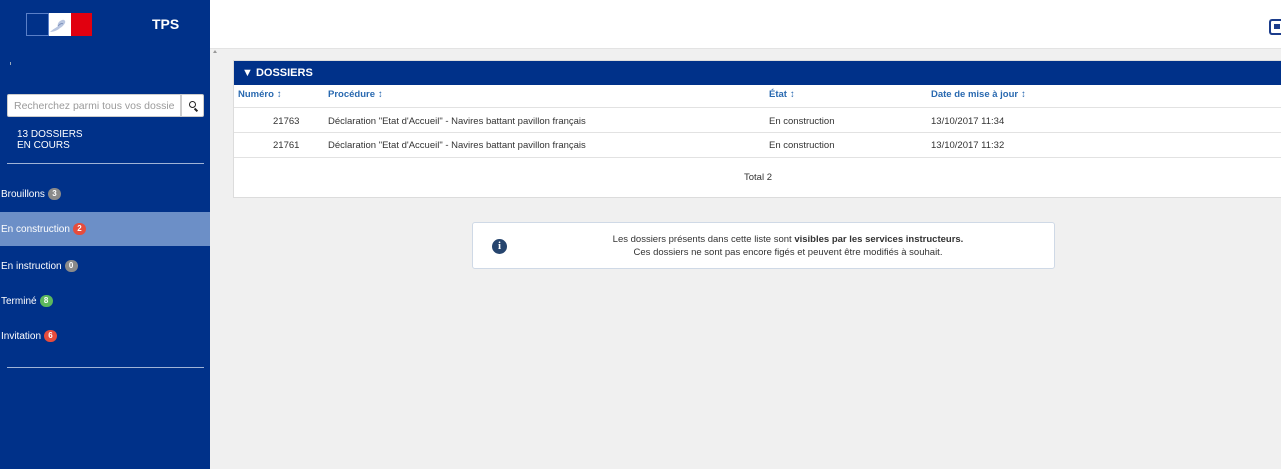  Describe the element at coordinates (640, 24) in the screenshot. I see `top-bar: TPS` at that location.